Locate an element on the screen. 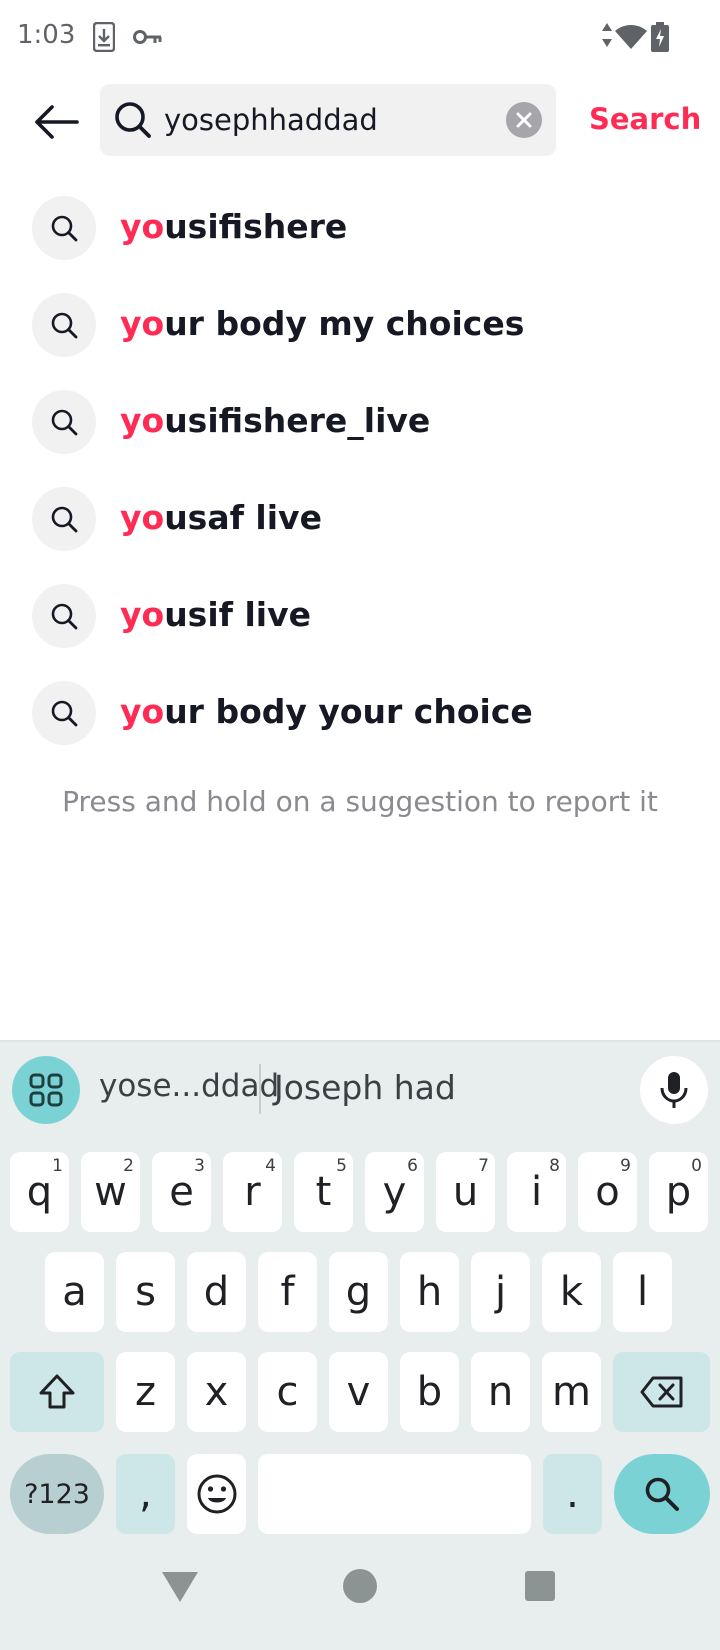 This screenshot has height=1650, width=720. keyboard-suggestion-1: yose...ddad is located at coordinates (189, 1086).